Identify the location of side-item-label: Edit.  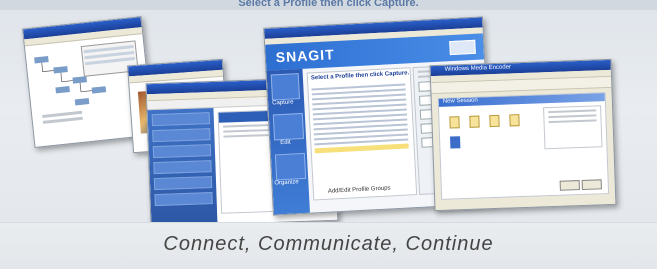
(285, 143).